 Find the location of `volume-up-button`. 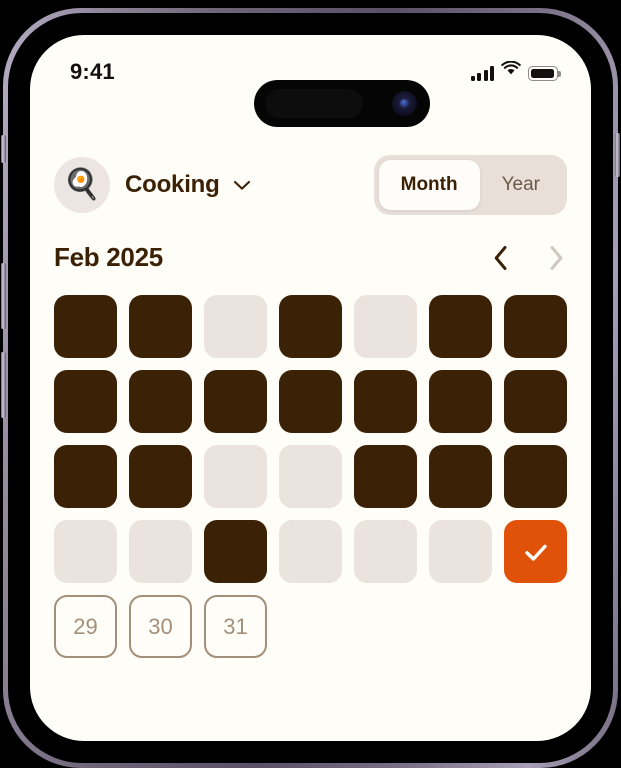

volume-up-button is located at coordinates (3, 296).